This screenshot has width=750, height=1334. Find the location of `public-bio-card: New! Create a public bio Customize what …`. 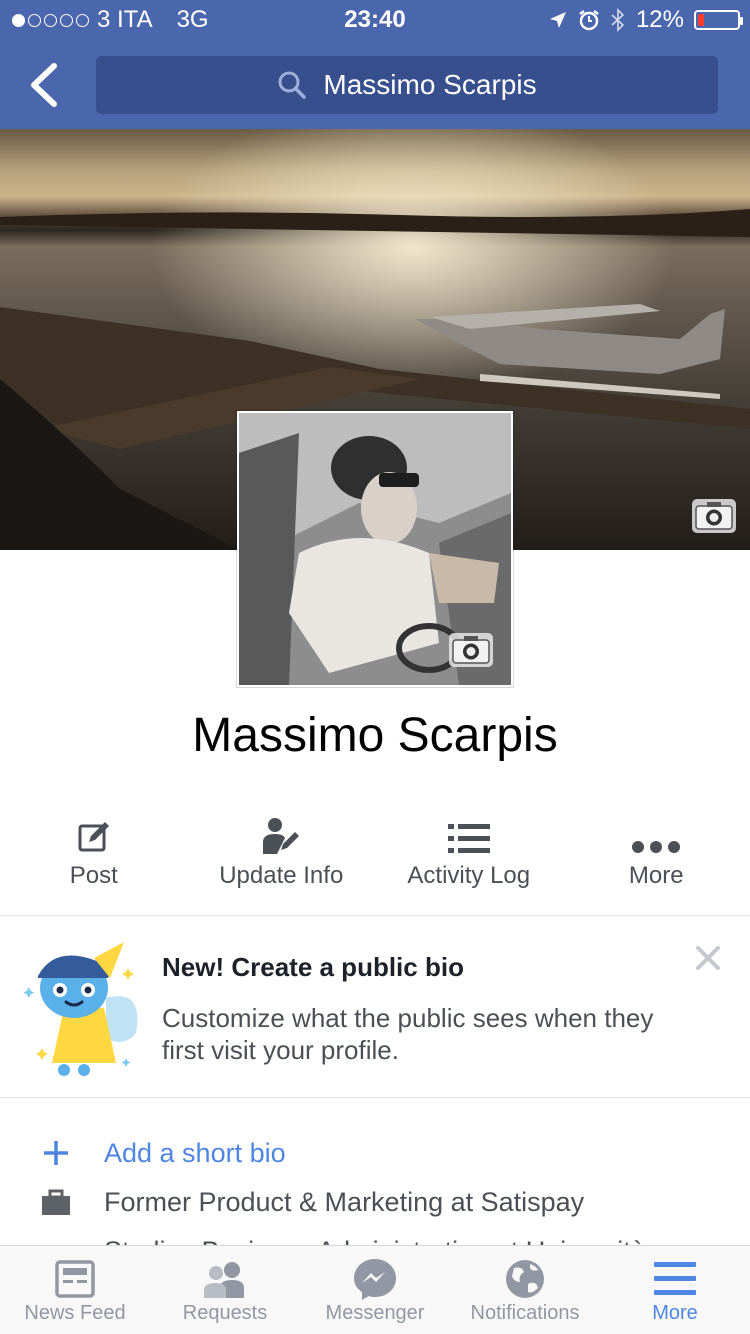

public-bio-card: New! Create a public bio Customize what … is located at coordinates (375, 1007).